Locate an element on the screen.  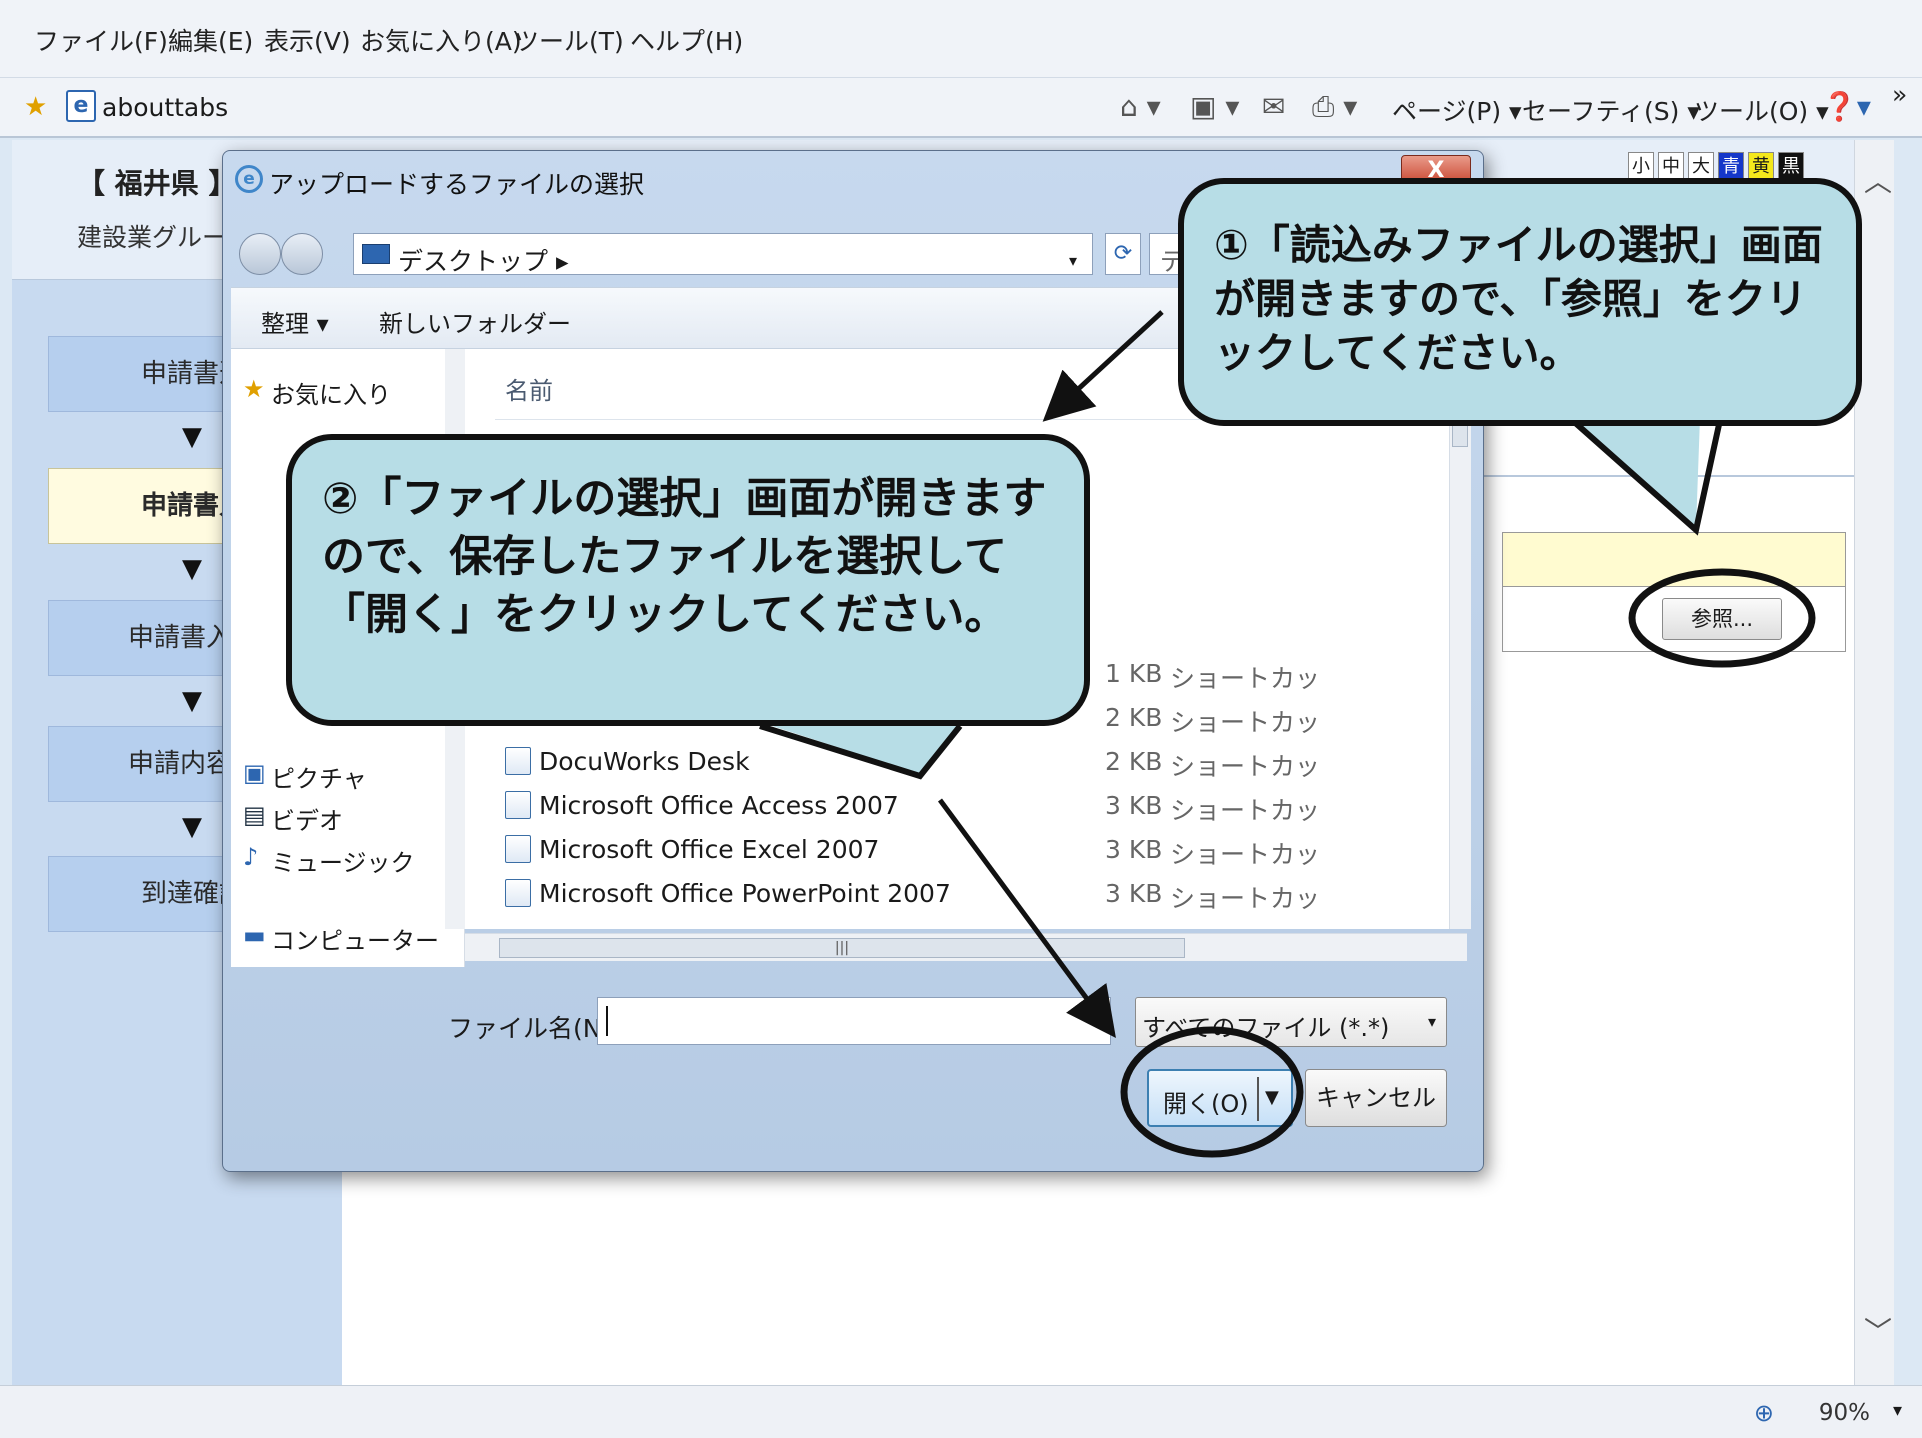
file-name: Microsoft Office PowerPoint 2007 is located at coordinates (745, 893).